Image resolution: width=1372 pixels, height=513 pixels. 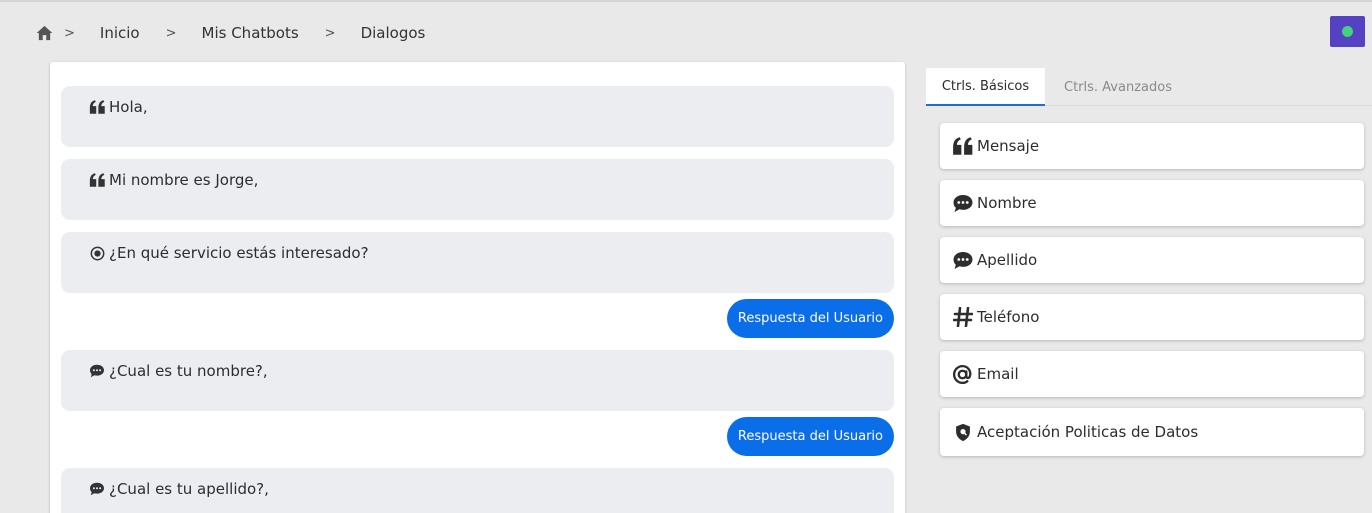 I want to click on breadcrumb-item-mis-chatbots: Mis Chatbots, so click(x=250, y=33).